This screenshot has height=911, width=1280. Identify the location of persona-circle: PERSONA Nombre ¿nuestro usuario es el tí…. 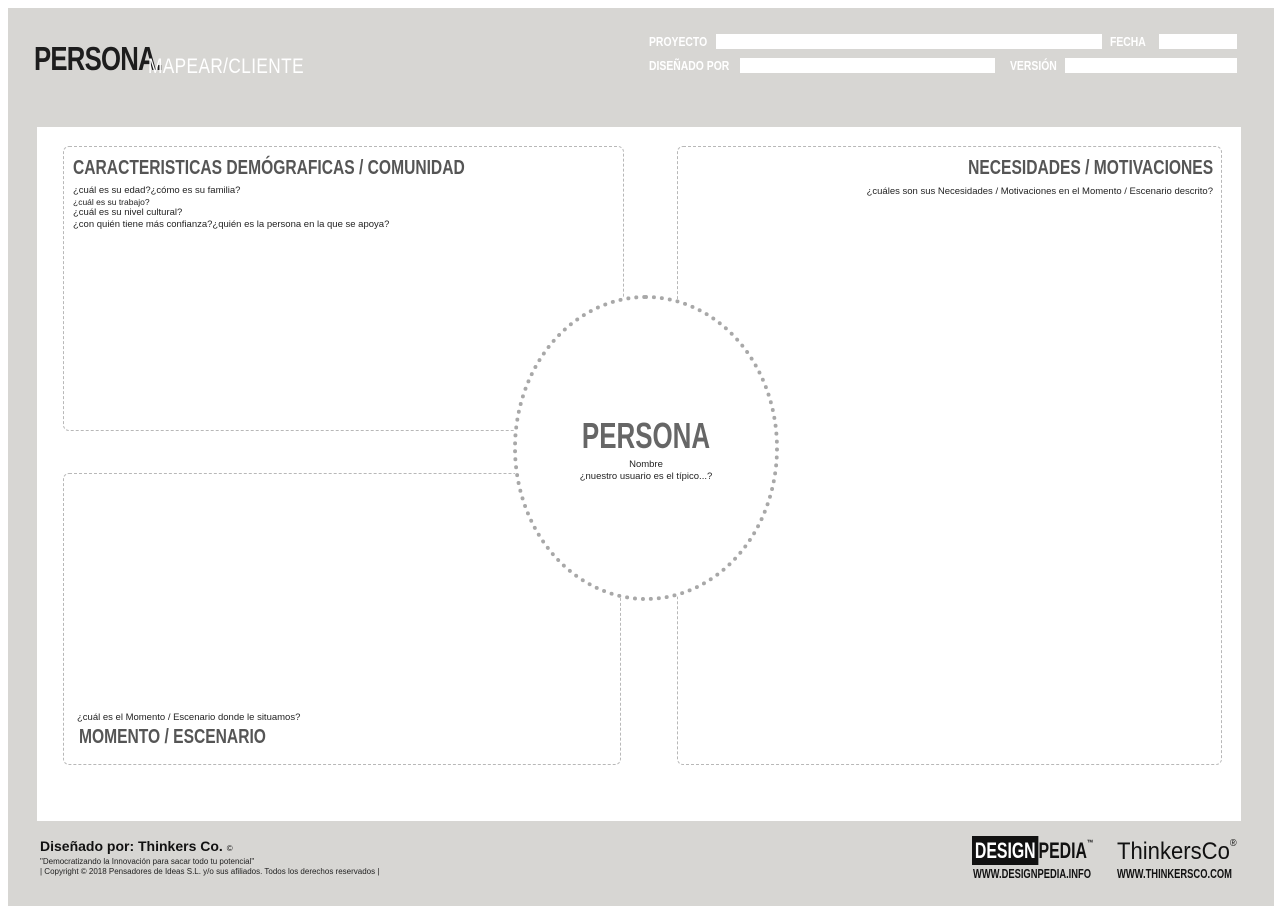
(646, 448).